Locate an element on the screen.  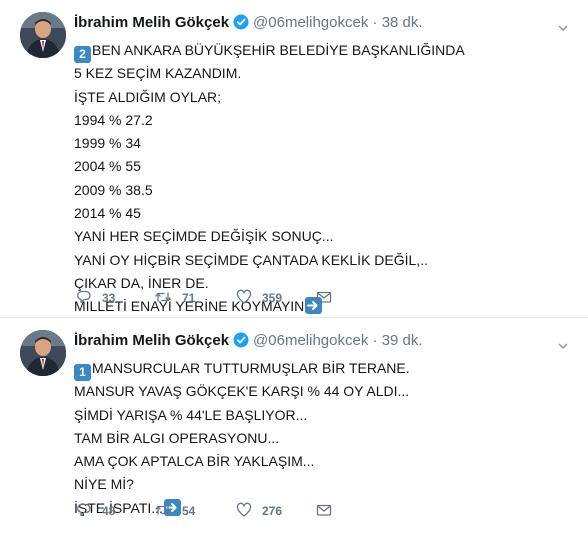
retweet-count: 54 is located at coordinates (189, 511).